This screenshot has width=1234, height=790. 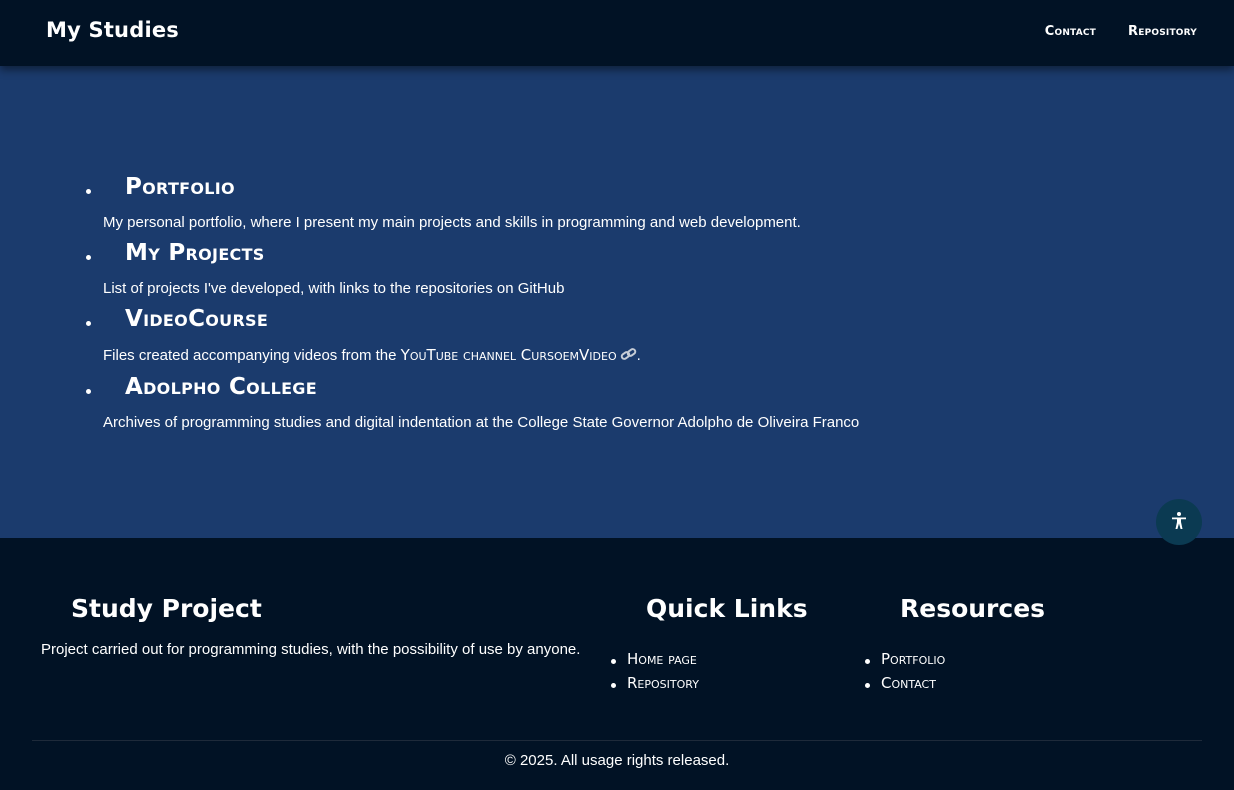 I want to click on channel-link-label: YouTube channel CursoemVideo, so click(x=508, y=355).